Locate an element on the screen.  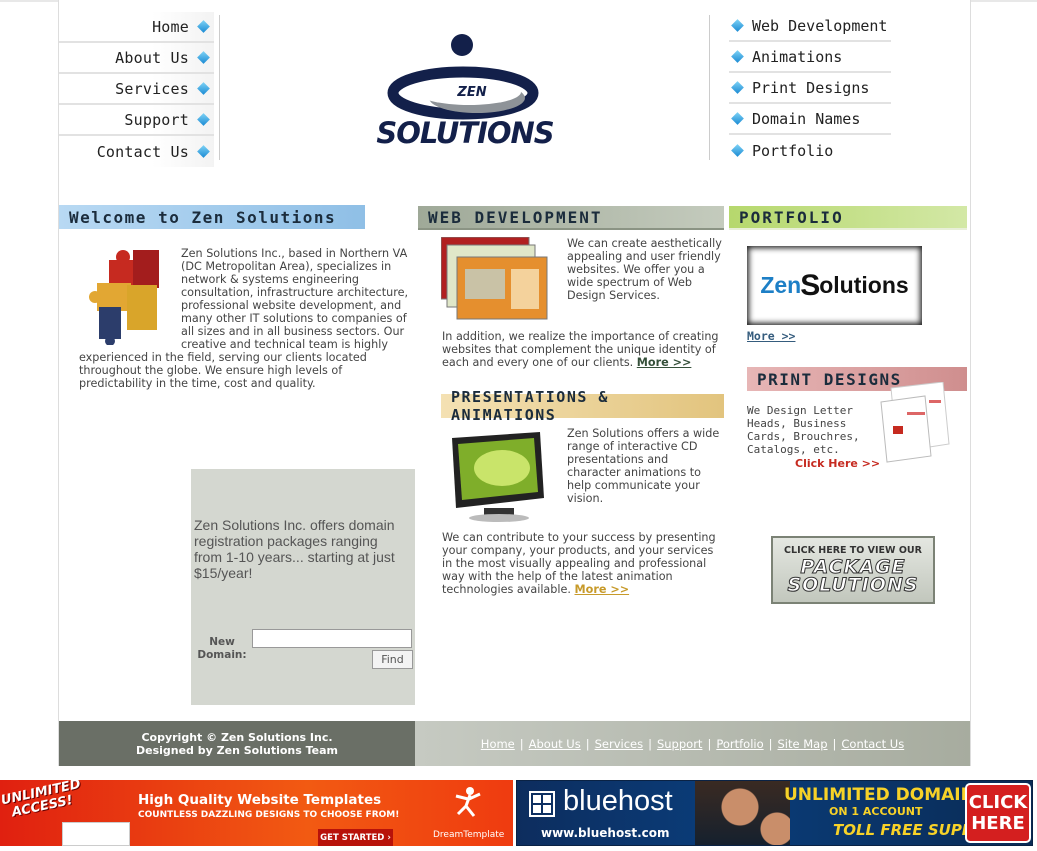
presentations-header: PRESENTATIONS & ANIMATIONS is located at coordinates (582, 406).